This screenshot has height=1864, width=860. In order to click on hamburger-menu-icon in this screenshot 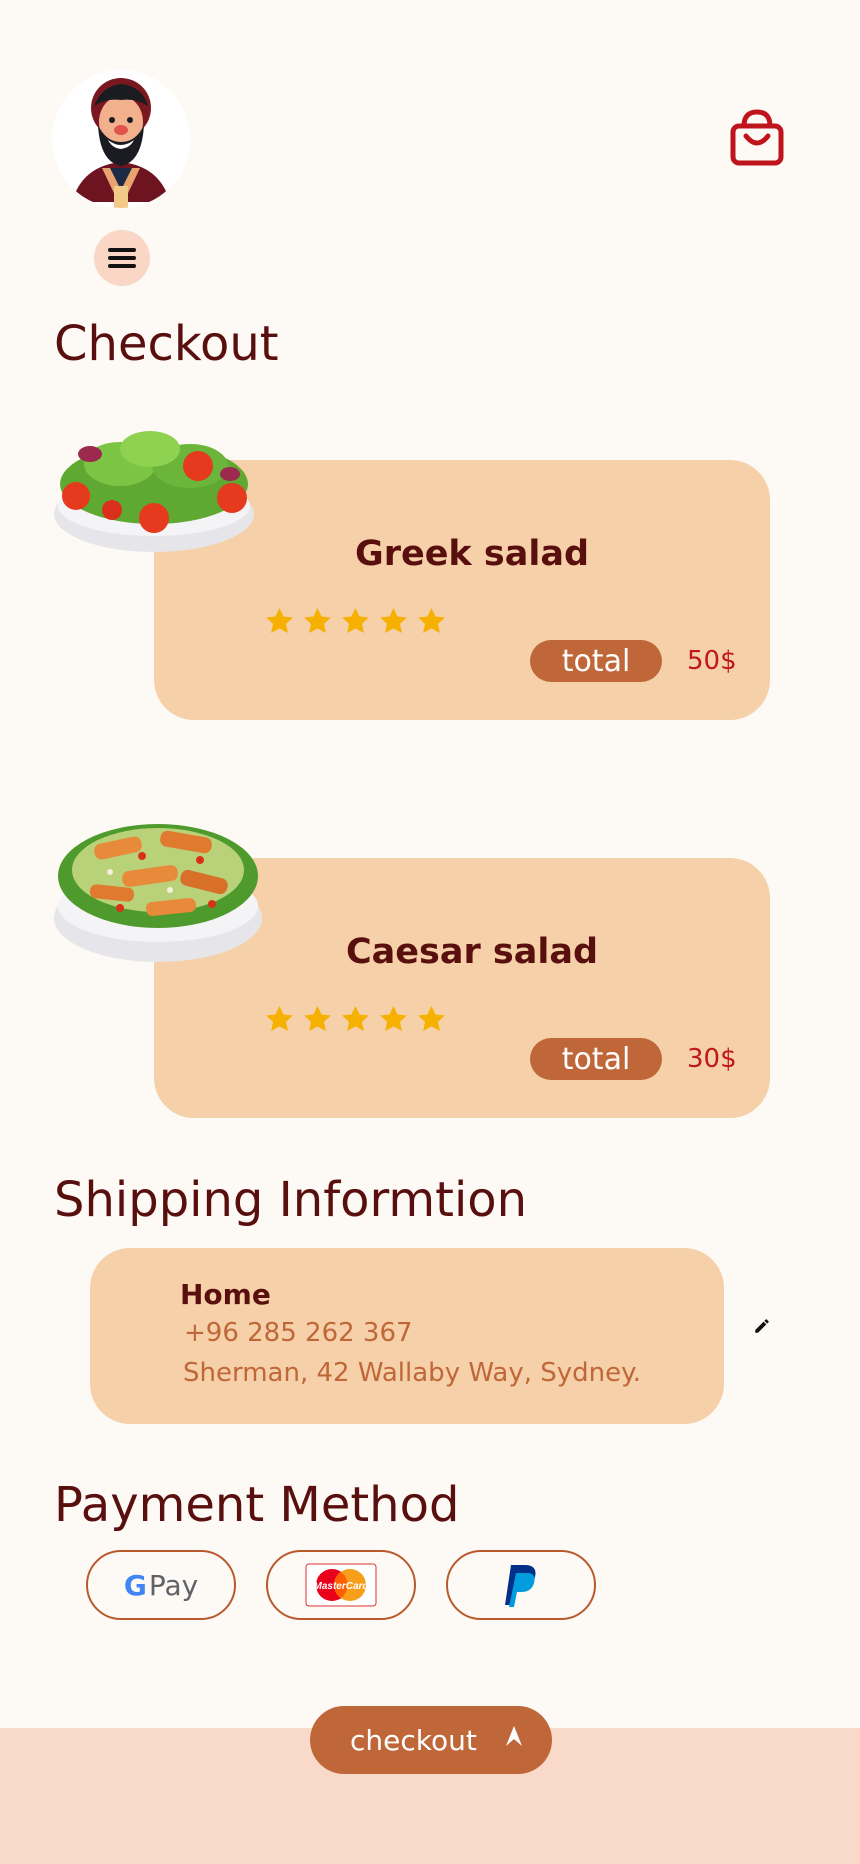, I will do `click(122, 258)`.